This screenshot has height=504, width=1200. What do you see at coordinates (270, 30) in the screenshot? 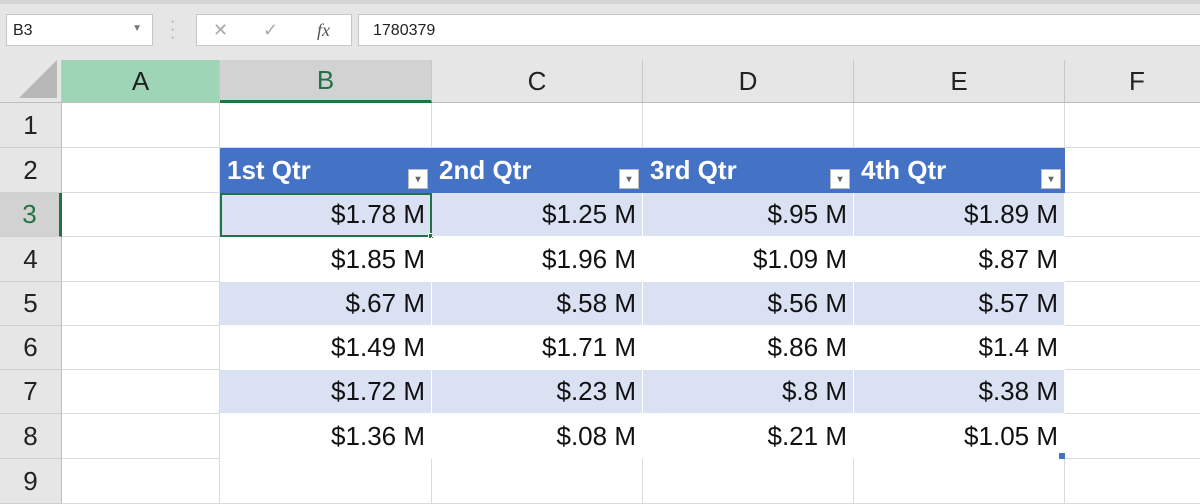
I see `enter-icon: ✓` at bounding box center [270, 30].